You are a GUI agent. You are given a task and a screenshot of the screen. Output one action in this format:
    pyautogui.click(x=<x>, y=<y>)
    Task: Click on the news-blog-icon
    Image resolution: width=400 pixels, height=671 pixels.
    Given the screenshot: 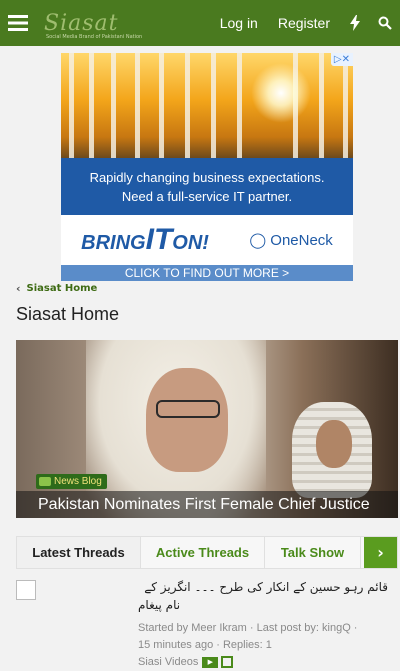 What is the action you would take?
    pyautogui.click(x=45, y=481)
    